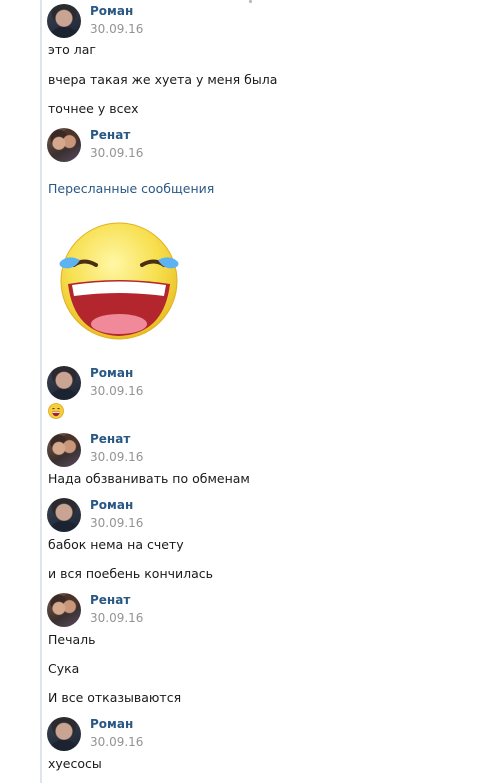 This screenshot has width=489, height=783. I want to click on laughing-sticker-icon, so click(119, 281).